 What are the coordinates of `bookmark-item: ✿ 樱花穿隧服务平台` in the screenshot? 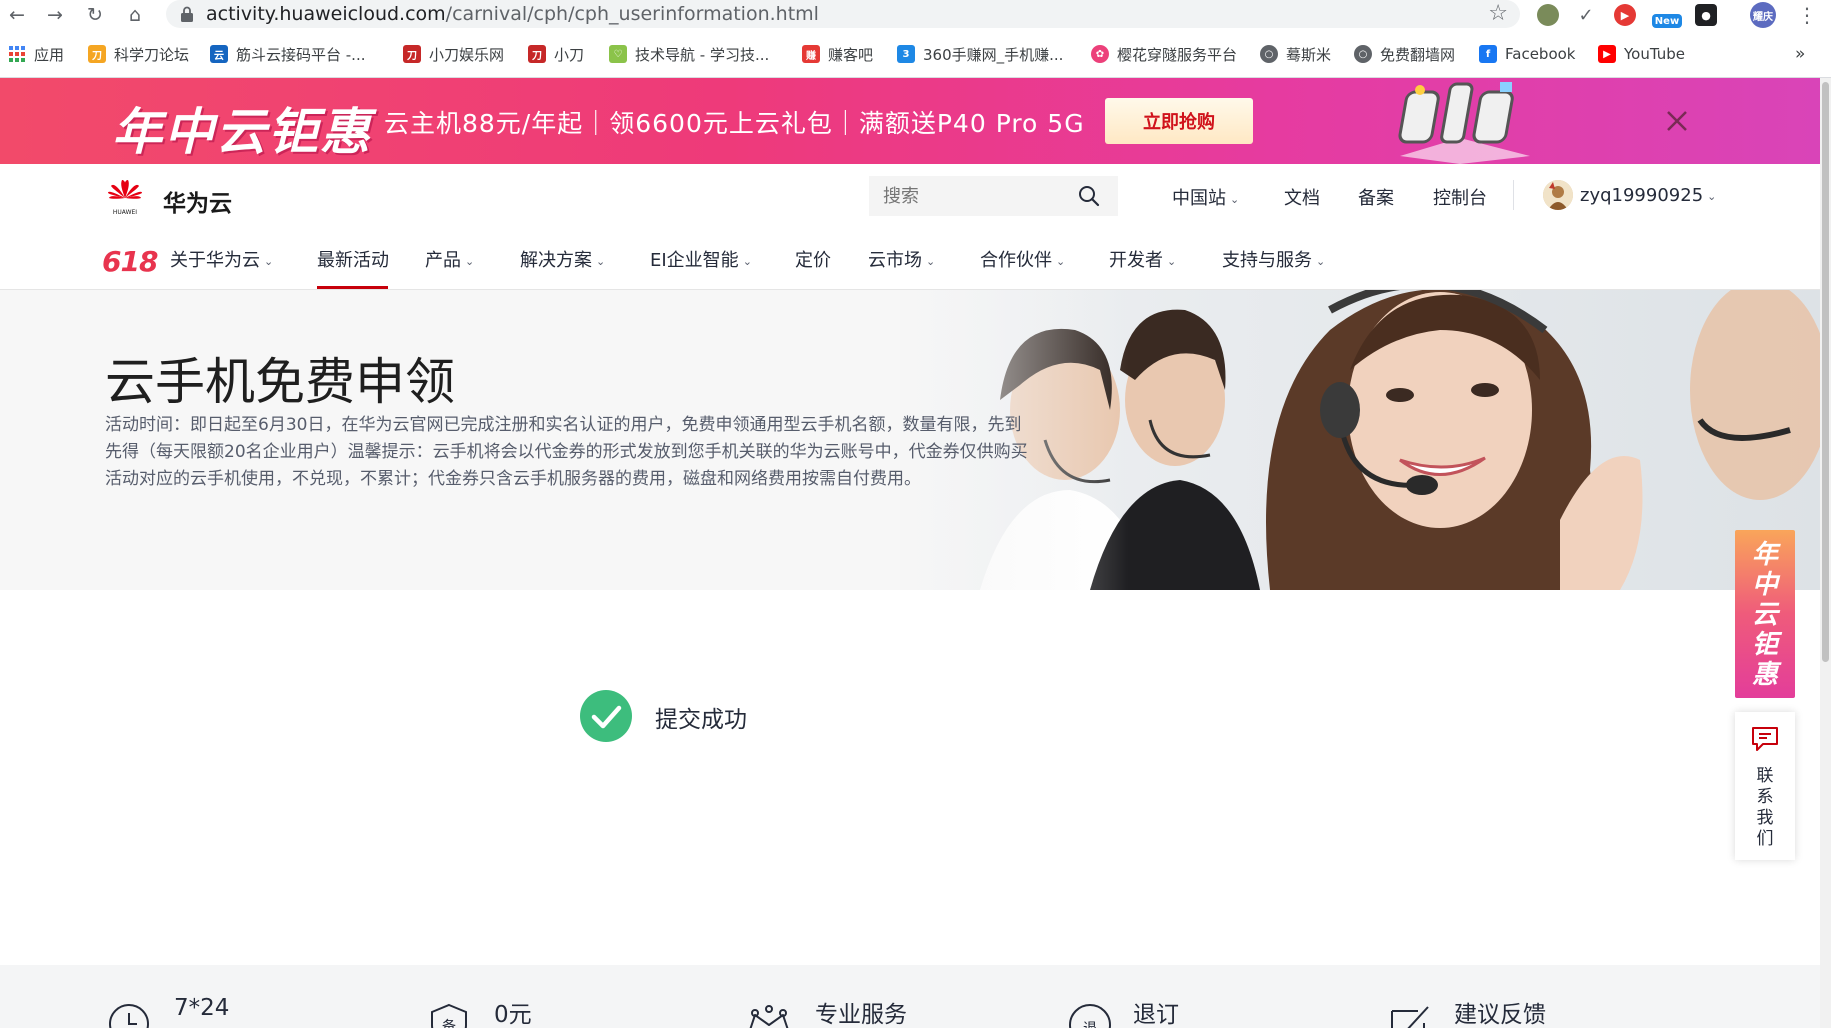 It's located at (1164, 54).